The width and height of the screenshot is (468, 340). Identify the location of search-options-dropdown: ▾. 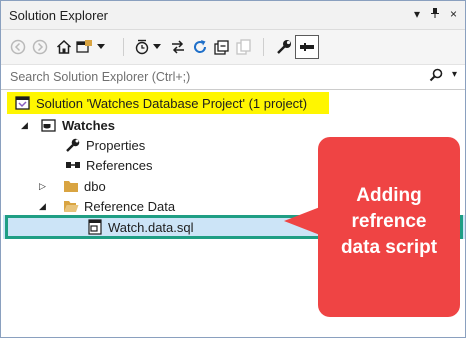
(454, 74).